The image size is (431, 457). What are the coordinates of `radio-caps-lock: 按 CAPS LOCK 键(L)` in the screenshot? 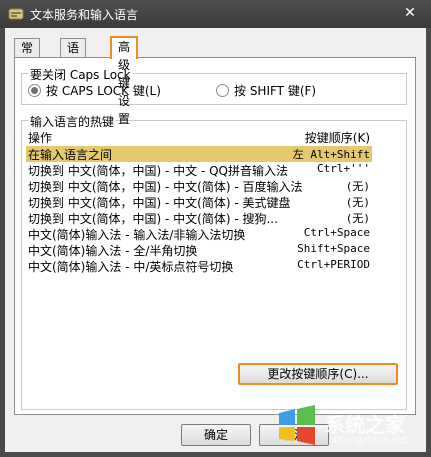 It's located at (94, 90).